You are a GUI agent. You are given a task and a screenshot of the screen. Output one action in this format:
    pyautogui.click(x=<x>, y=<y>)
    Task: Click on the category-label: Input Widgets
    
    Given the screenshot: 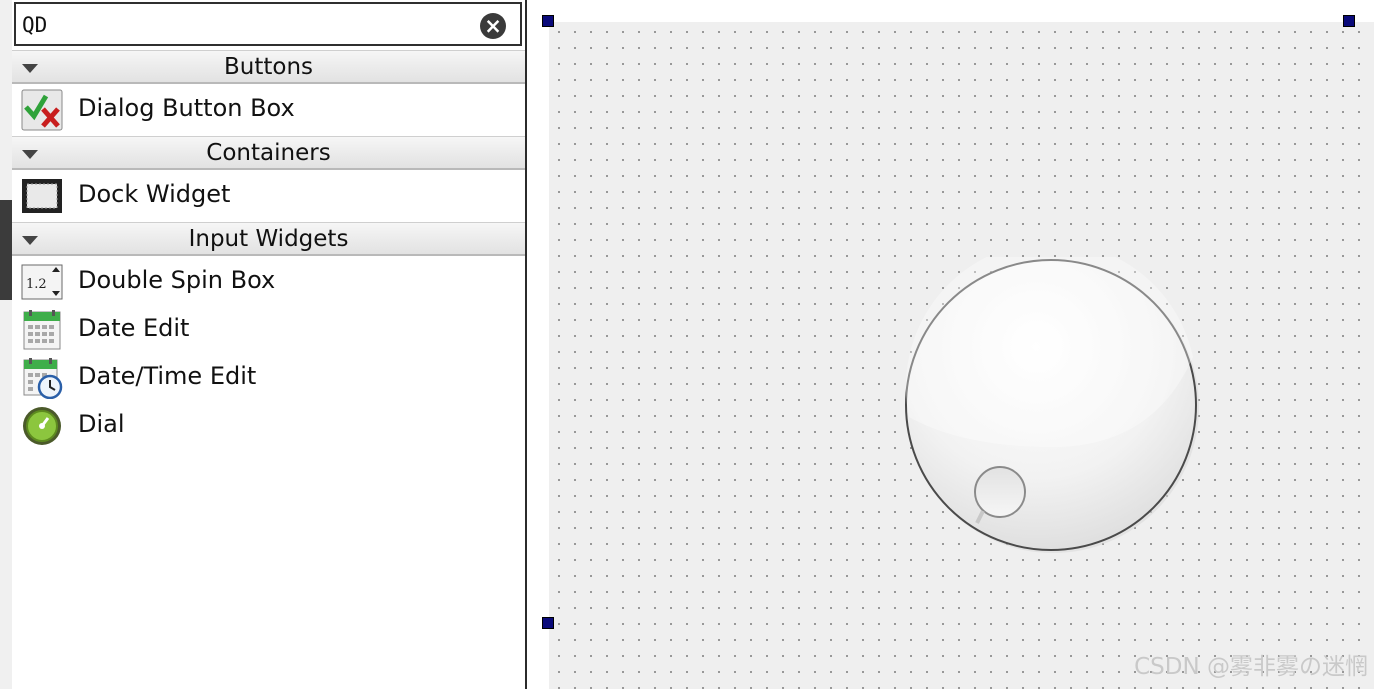 What is the action you would take?
    pyautogui.click(x=268, y=239)
    